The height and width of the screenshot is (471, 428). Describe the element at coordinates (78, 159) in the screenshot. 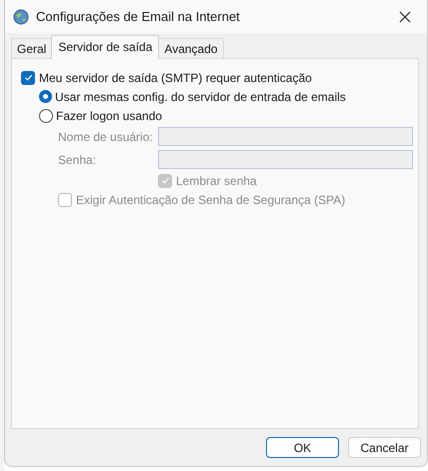

I see `field-label: Senha:` at that location.